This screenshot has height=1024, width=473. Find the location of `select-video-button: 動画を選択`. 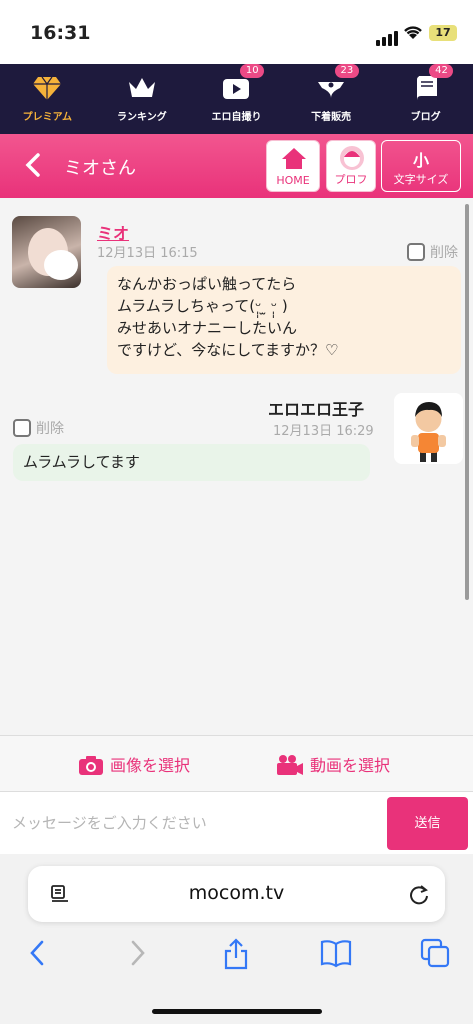

select-video-button: 動画を選択 is located at coordinates (333, 764).